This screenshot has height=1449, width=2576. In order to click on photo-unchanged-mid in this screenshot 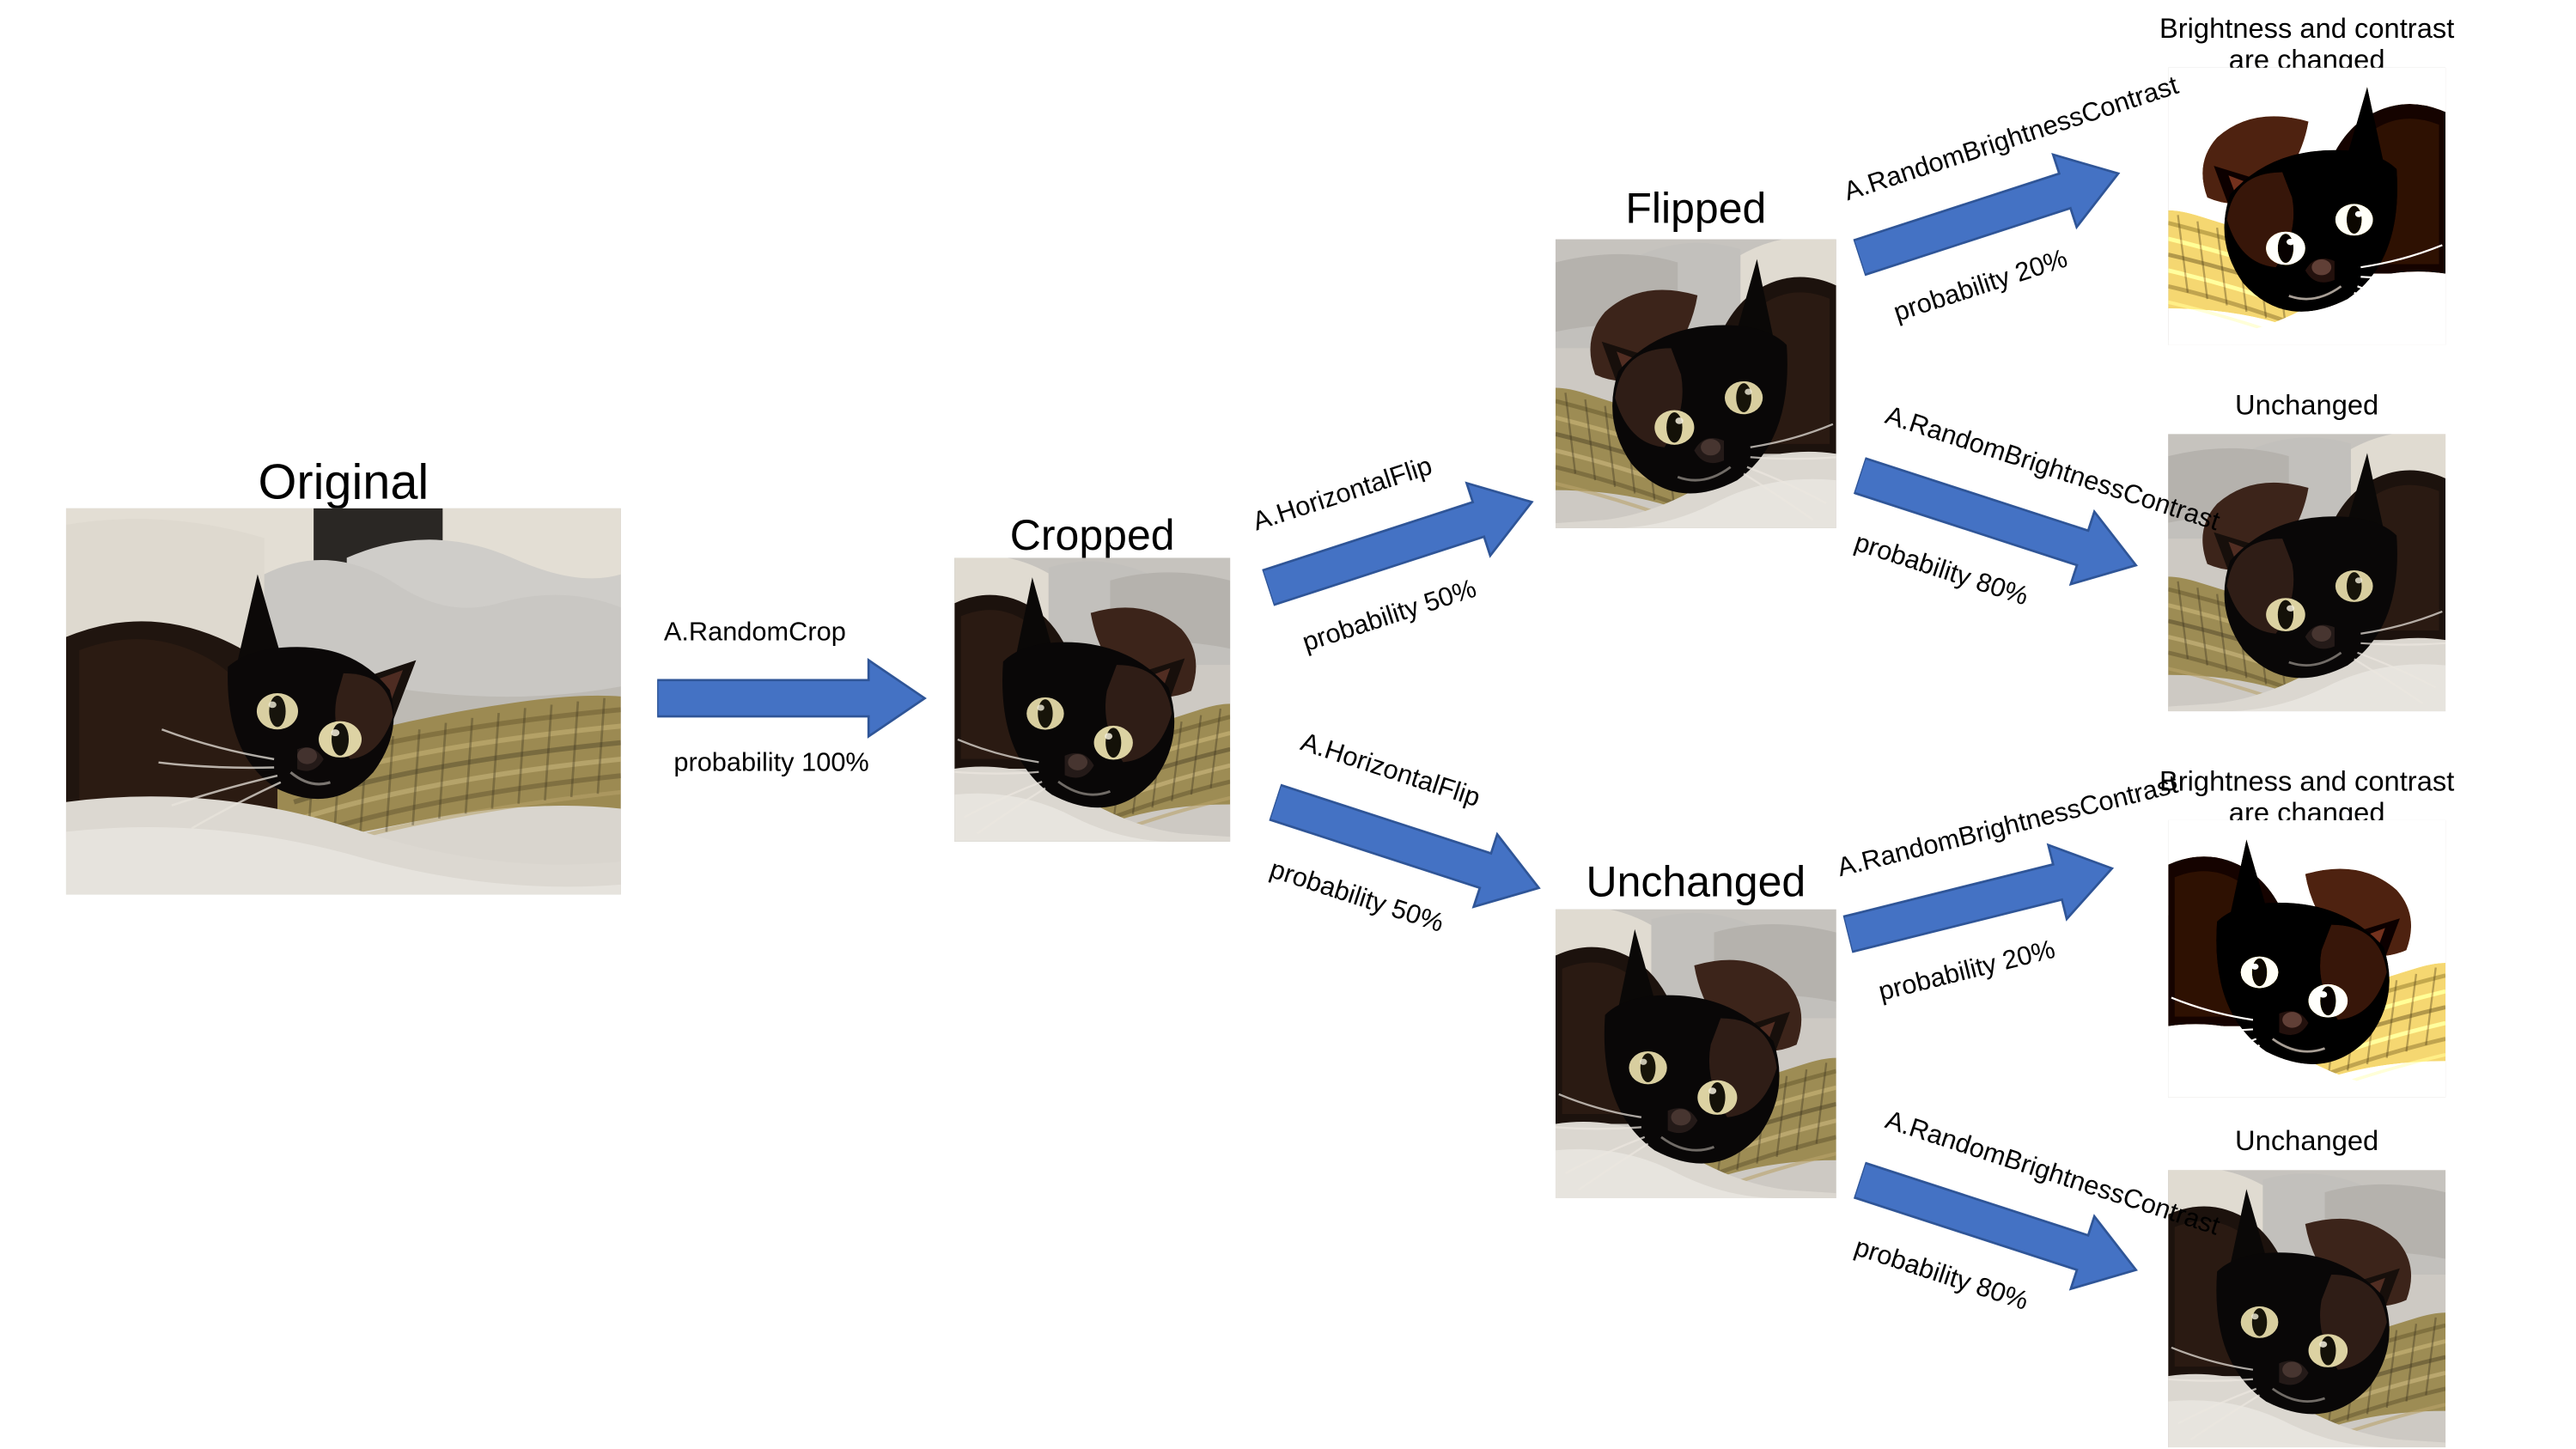, I will do `click(1695, 1053)`.